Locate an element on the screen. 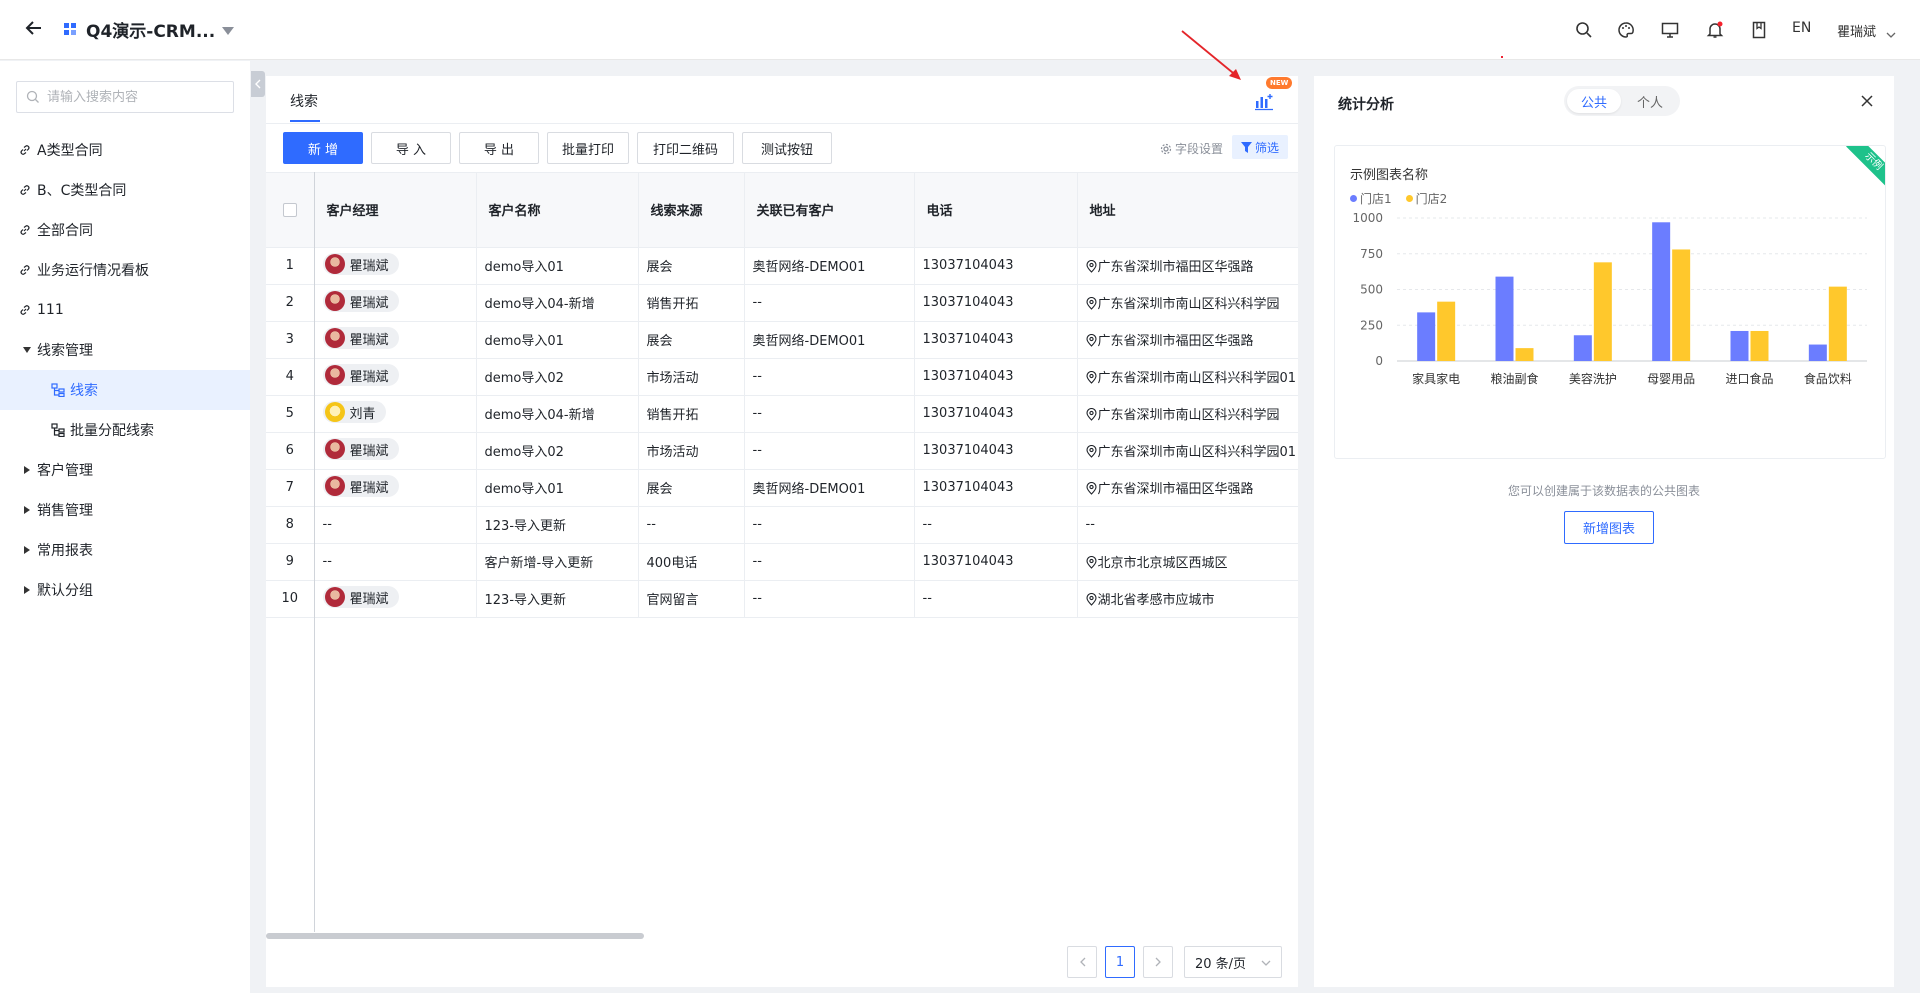 The height and width of the screenshot is (993, 1920). sidebar-group-common-reports: 常用报表 is located at coordinates (125, 550).